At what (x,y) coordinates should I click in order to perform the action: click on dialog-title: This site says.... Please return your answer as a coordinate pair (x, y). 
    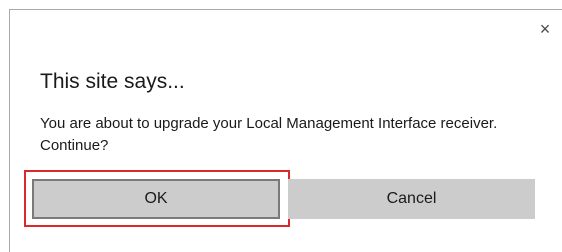
    Looking at the image, I should click on (112, 81).